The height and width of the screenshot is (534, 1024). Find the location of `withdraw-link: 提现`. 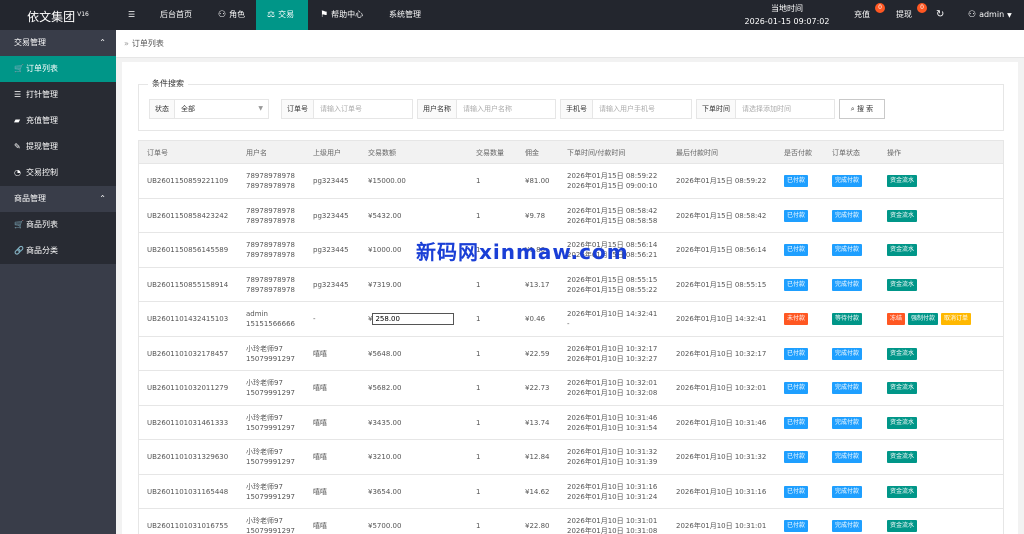

withdraw-link: 提现 is located at coordinates (904, 15).